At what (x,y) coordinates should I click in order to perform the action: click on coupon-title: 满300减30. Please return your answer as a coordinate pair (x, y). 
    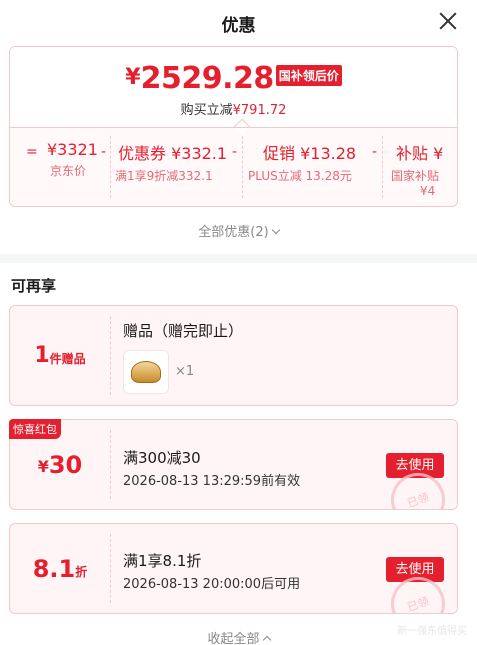
    Looking at the image, I should click on (162, 458).